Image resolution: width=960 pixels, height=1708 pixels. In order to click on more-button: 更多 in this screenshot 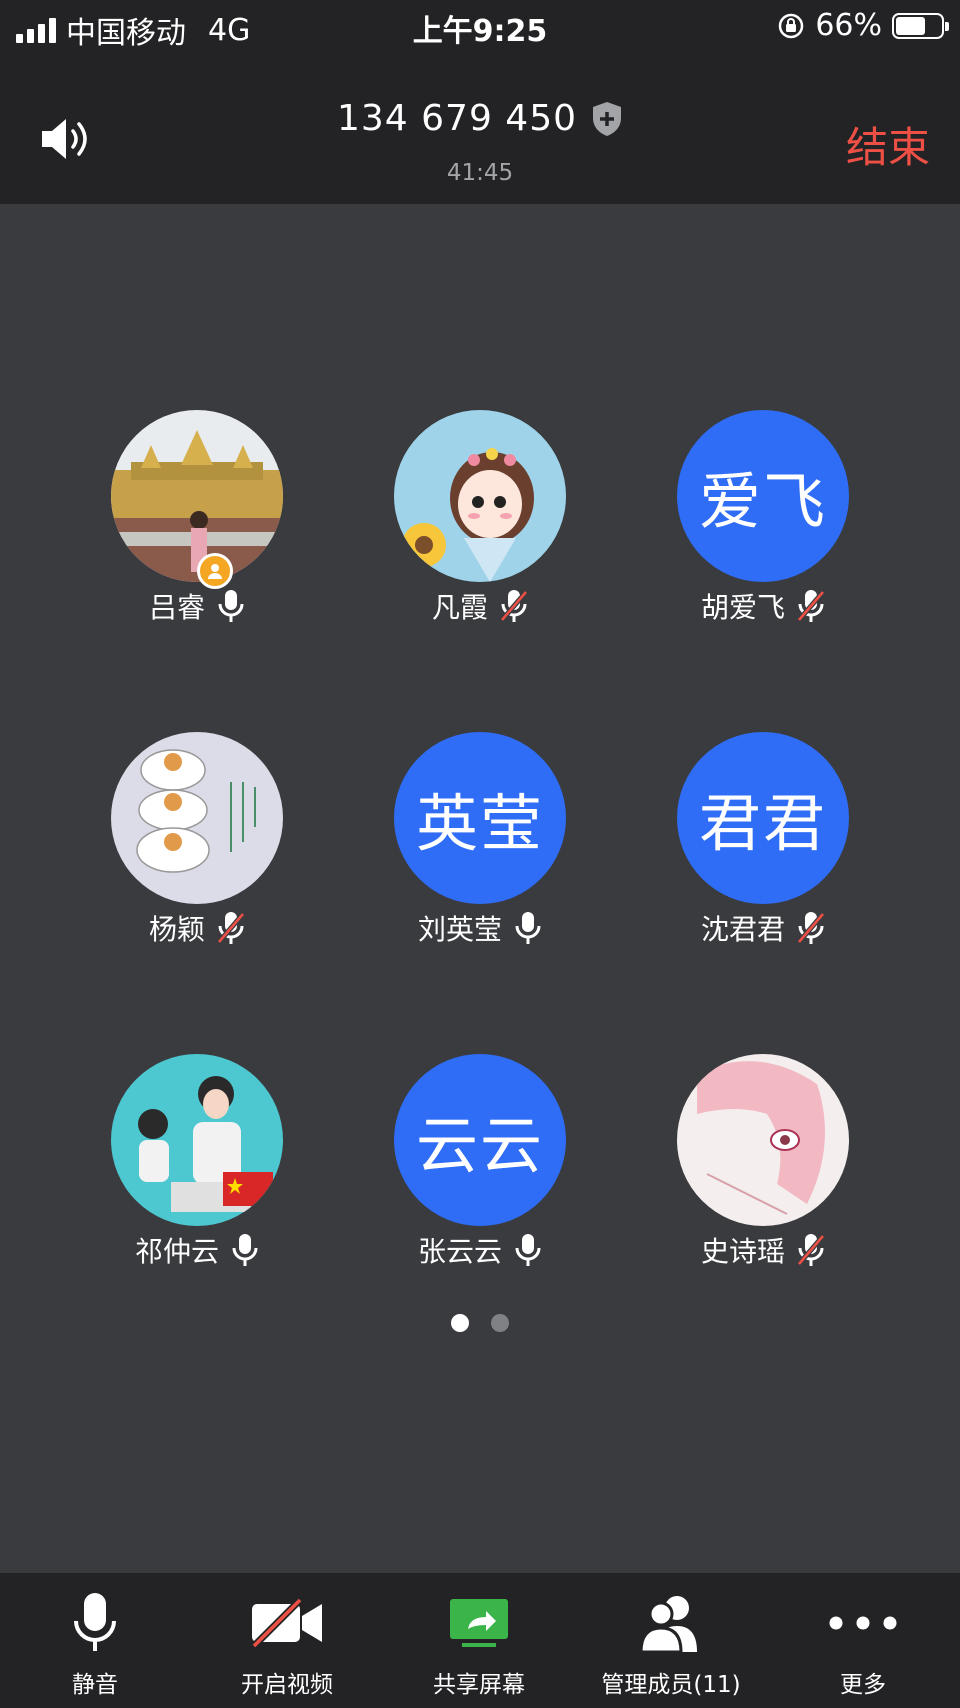, I will do `click(863, 1643)`.